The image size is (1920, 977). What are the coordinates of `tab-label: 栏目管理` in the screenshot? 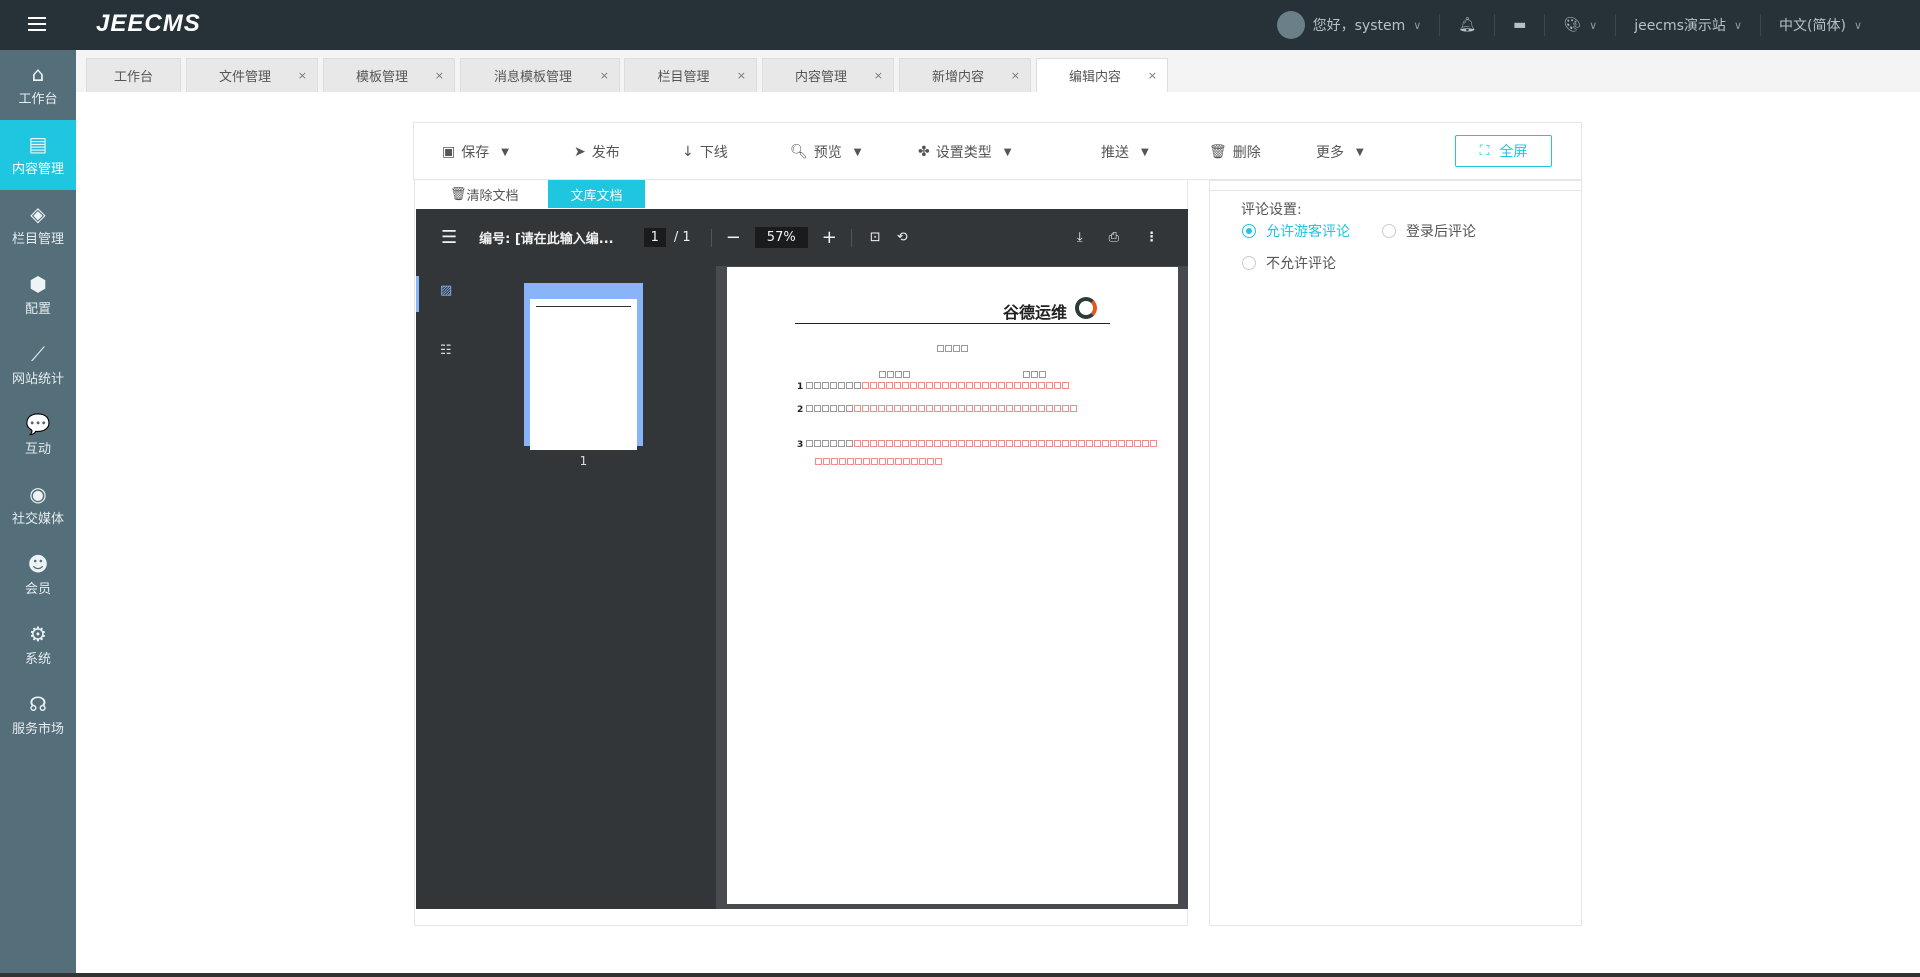 It's located at (683, 77).